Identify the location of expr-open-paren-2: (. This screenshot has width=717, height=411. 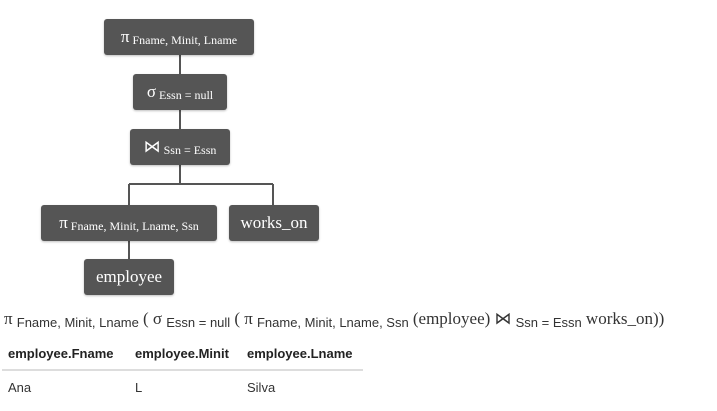
(237, 318).